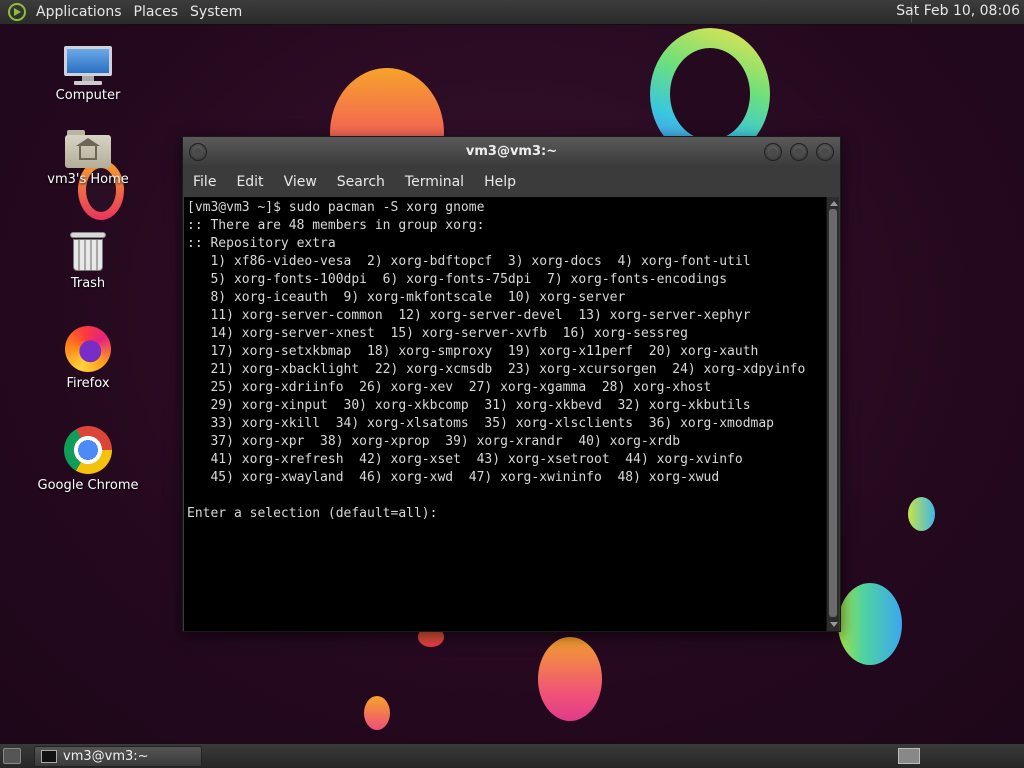 This screenshot has width=1024, height=768. I want to click on desktop-icon-chrome: Google Chrome, so click(88, 459).